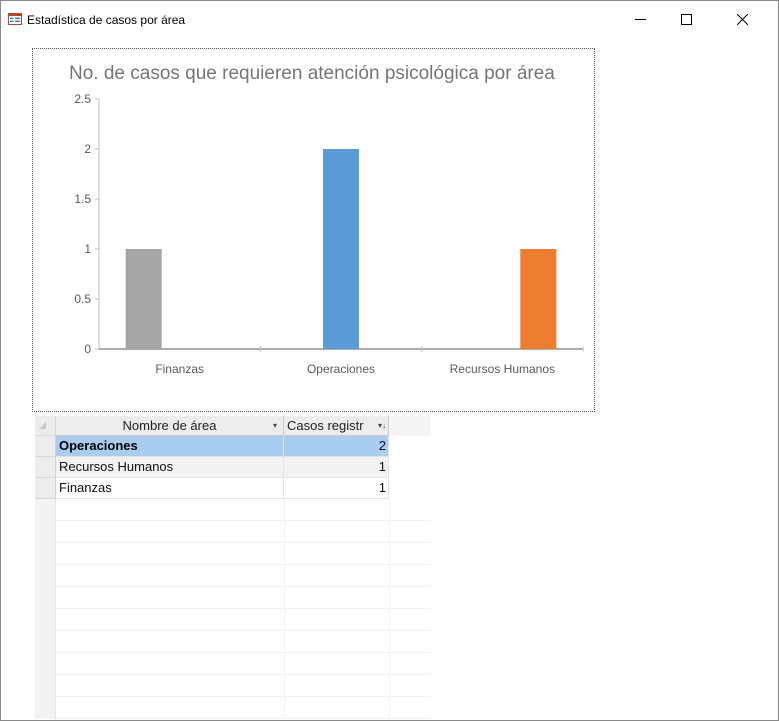 The height and width of the screenshot is (721, 779). What do you see at coordinates (341, 361) in the screenshot?
I see `x-axis: Finanzas Operaciones Recursos Humanos` at bounding box center [341, 361].